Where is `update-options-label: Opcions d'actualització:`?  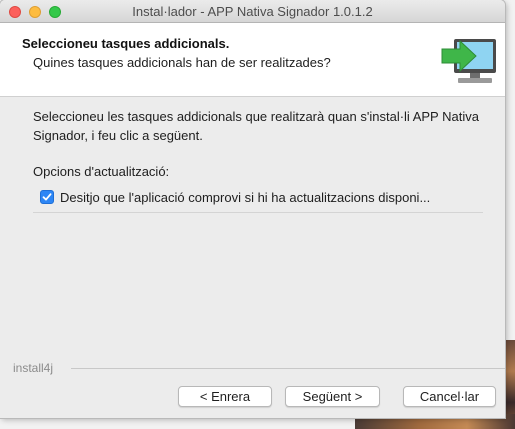 update-options-label: Opcions d'actualització: is located at coordinates (101, 171).